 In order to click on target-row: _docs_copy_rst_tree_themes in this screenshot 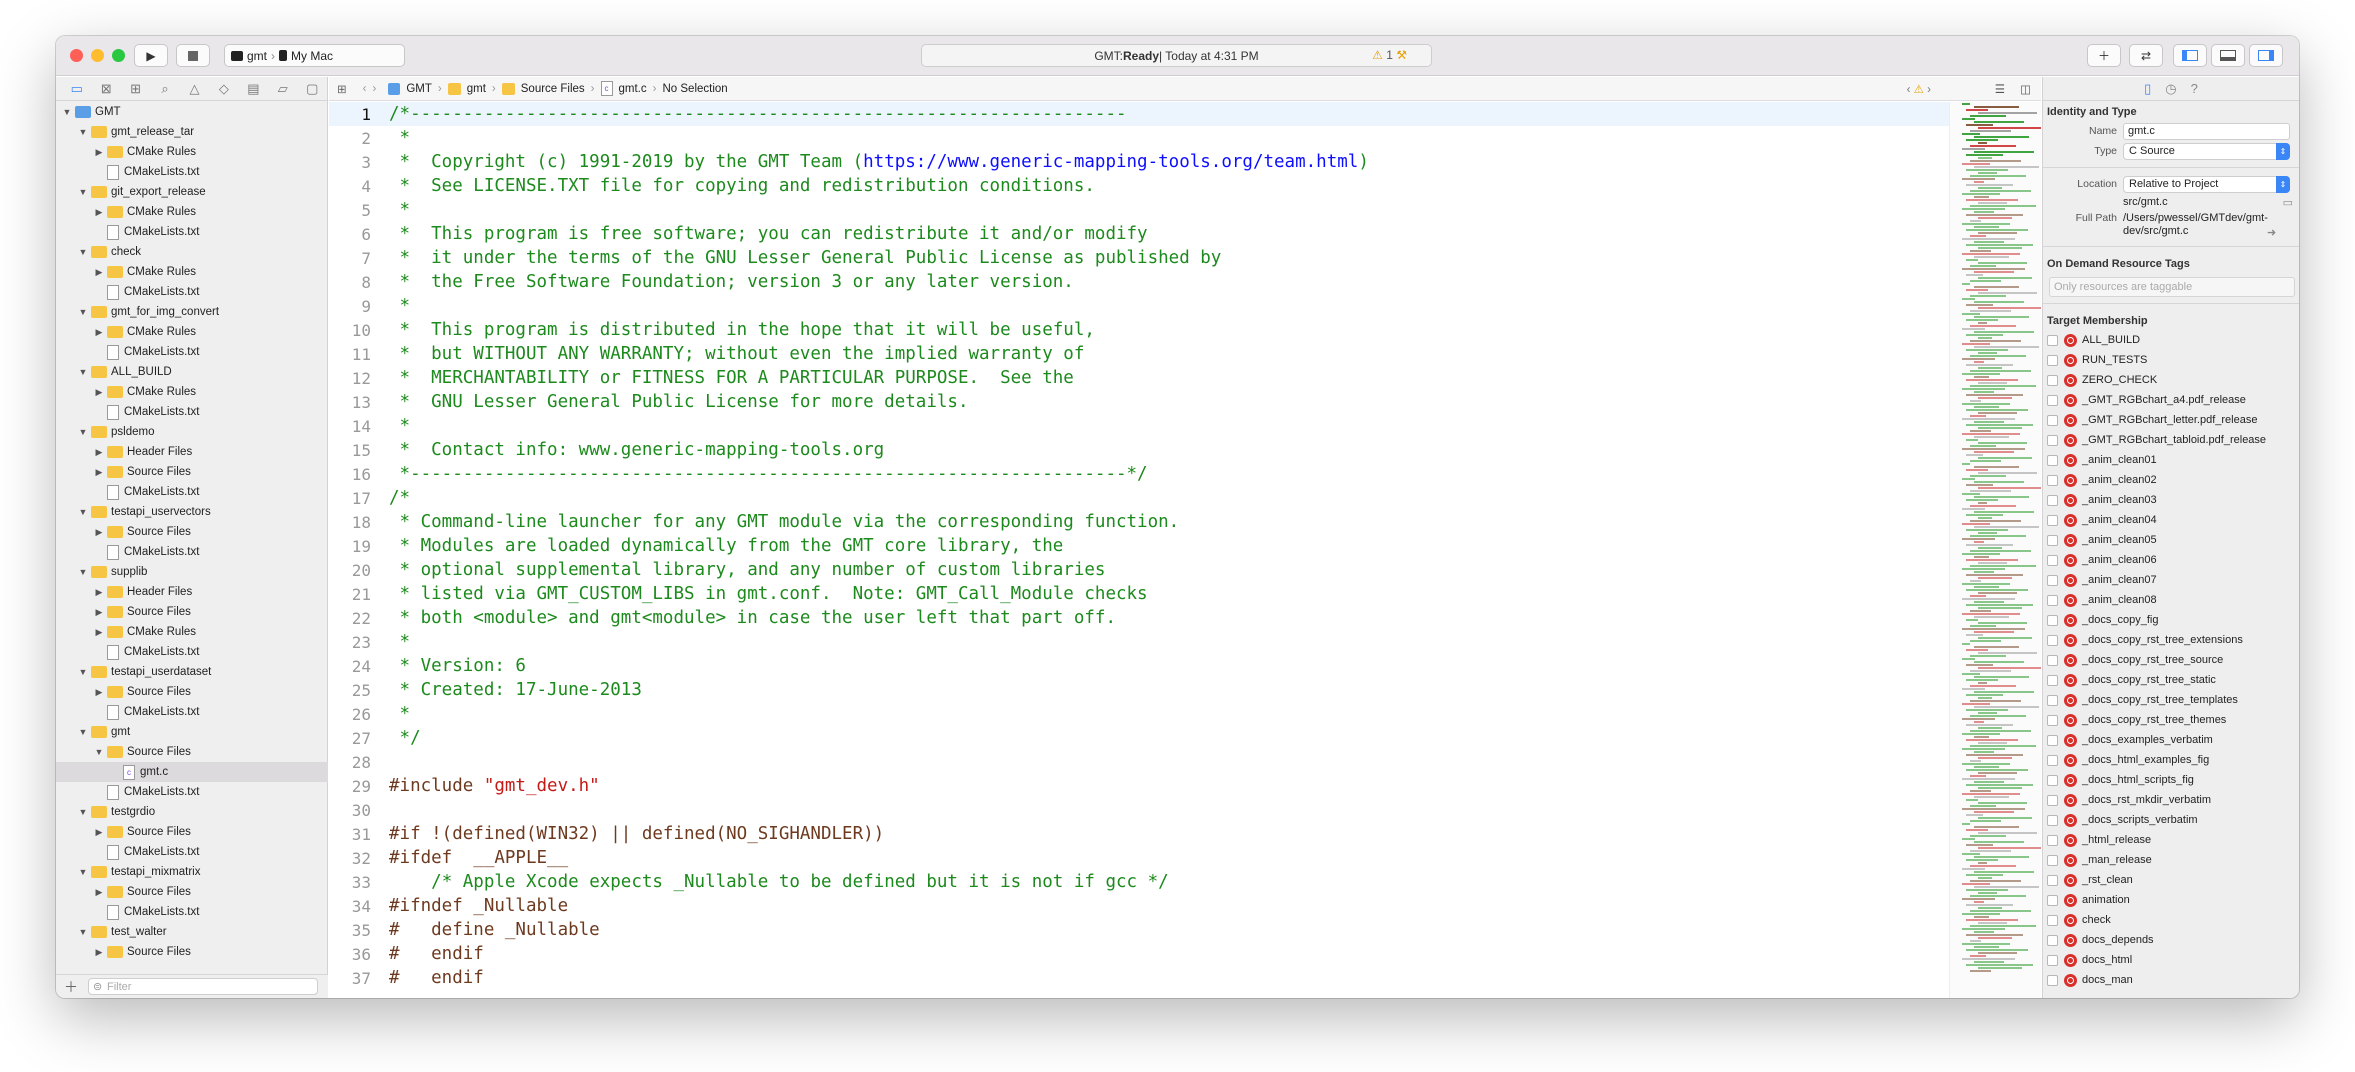, I will do `click(2171, 720)`.